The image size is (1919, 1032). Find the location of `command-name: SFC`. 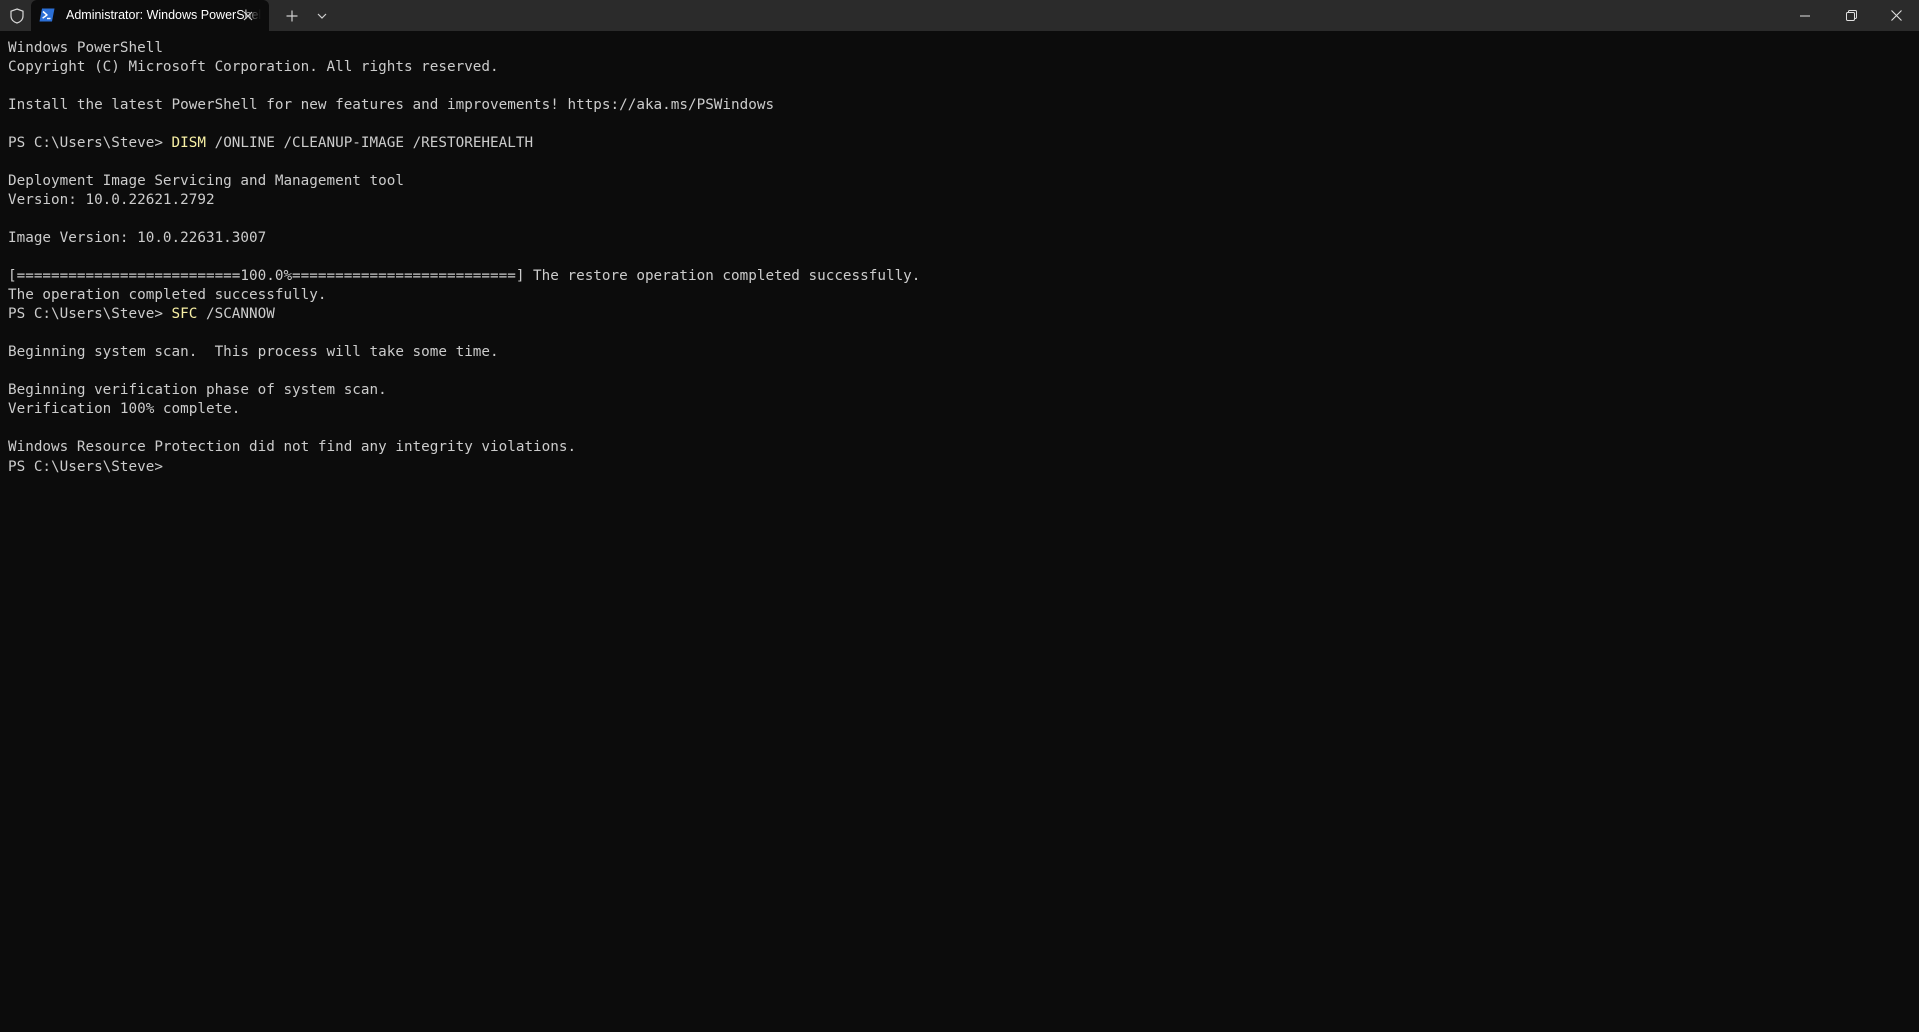

command-name: SFC is located at coordinates (184, 314).